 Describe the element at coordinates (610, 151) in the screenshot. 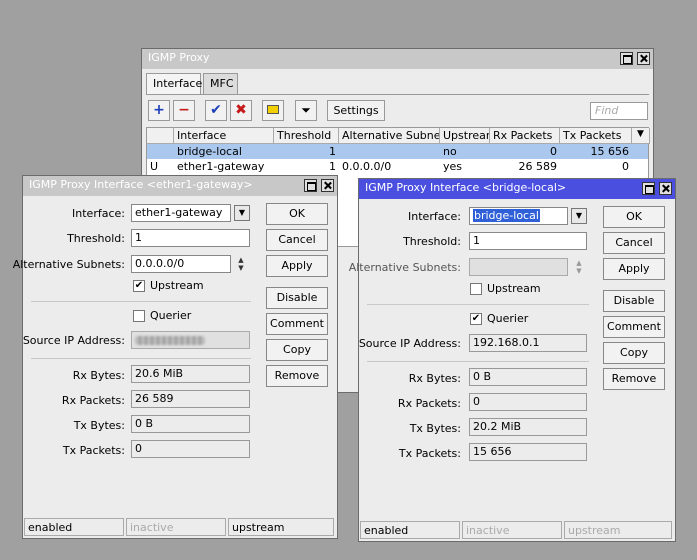

I see `row-tx-packets: 15 656` at that location.